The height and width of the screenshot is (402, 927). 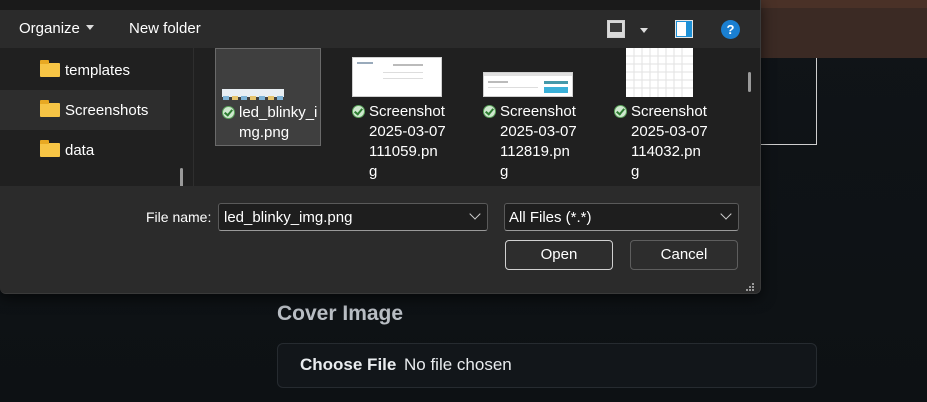 I want to click on new-folder-button: New folder, so click(x=165, y=28).